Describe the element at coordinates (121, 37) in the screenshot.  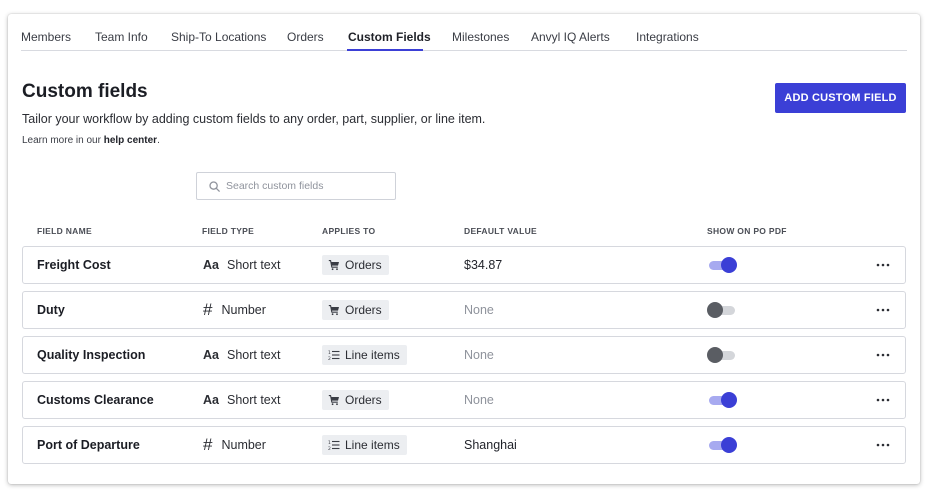
I see `tab-team-info: Team Info` at that location.